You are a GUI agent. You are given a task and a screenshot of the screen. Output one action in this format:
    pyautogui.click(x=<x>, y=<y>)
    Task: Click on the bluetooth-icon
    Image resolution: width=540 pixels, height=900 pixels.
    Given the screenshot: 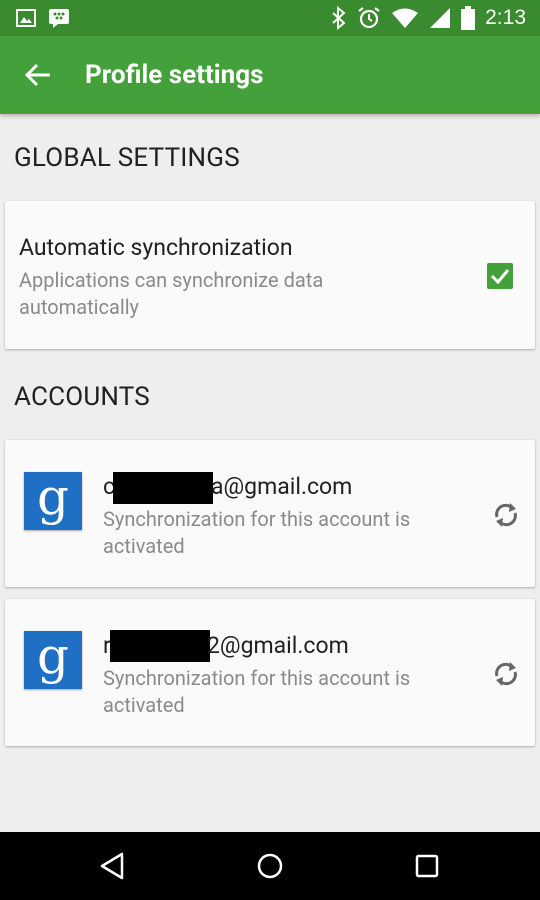 What is the action you would take?
    pyautogui.click(x=339, y=18)
    